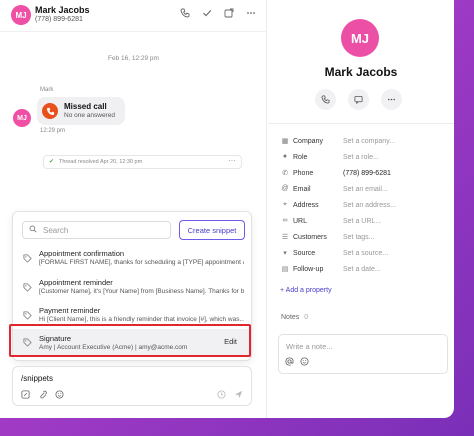  I want to click on missed-call-message: Missed call No one answered, so click(81, 111).